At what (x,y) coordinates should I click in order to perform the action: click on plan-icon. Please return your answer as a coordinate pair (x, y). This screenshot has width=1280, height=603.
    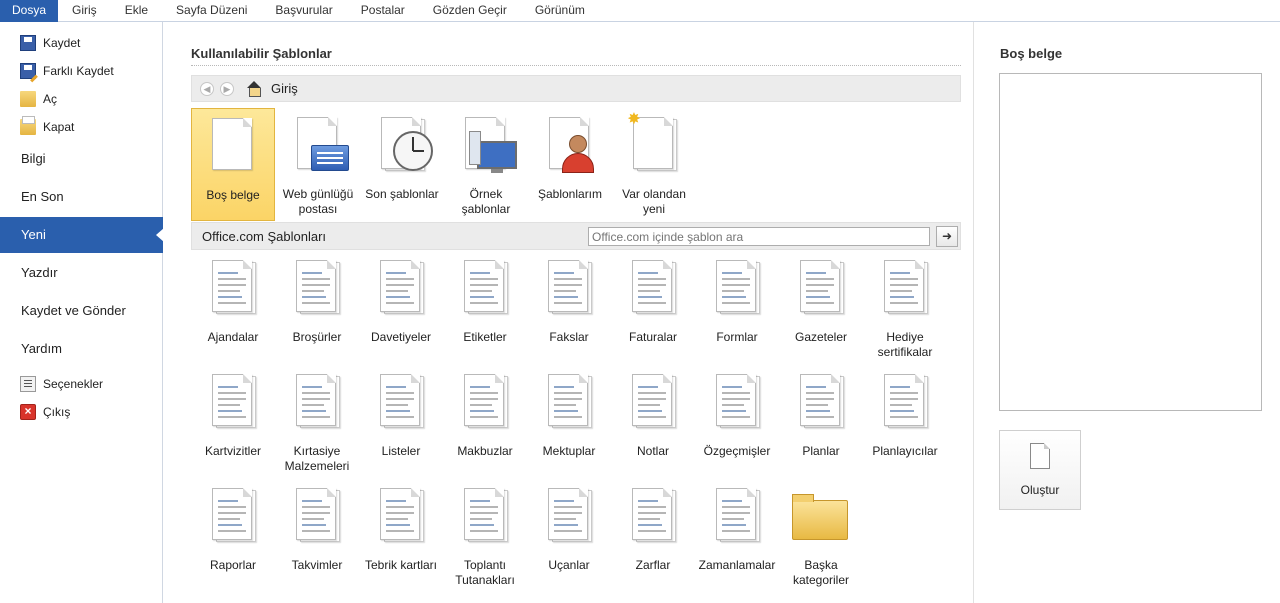
    Looking at the image, I should click on (822, 401).